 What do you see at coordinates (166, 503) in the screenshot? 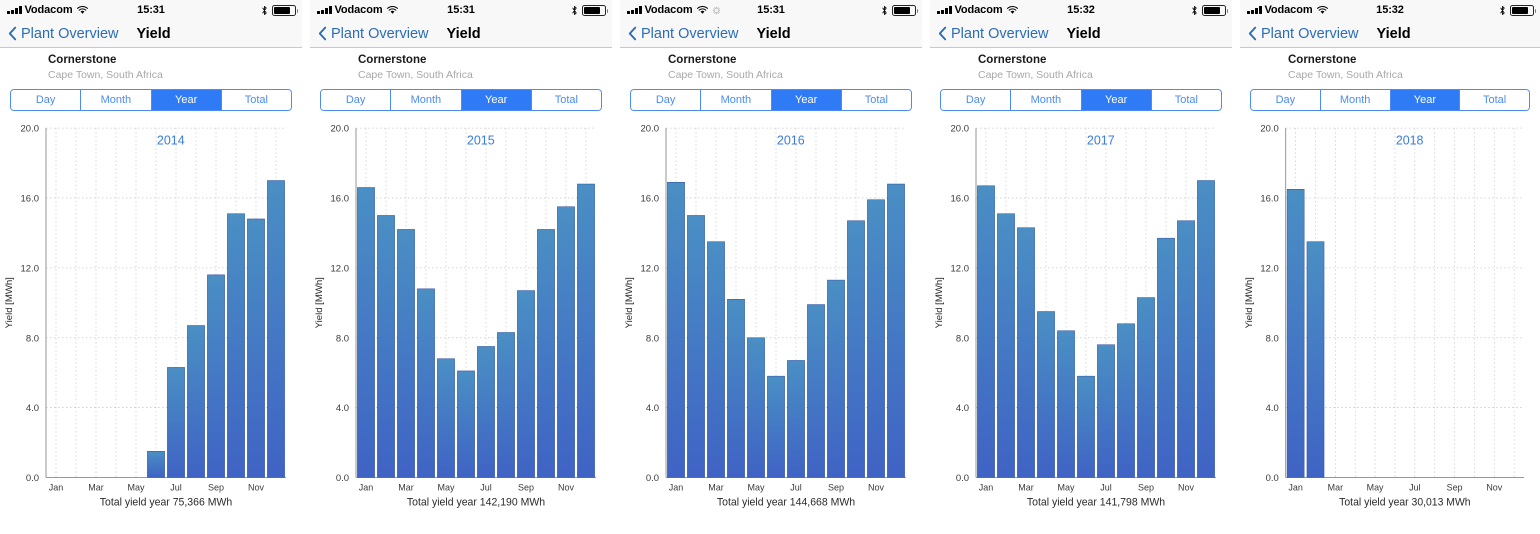
I see `chart-total-label: Total yield year 75,366 MWh` at bounding box center [166, 503].